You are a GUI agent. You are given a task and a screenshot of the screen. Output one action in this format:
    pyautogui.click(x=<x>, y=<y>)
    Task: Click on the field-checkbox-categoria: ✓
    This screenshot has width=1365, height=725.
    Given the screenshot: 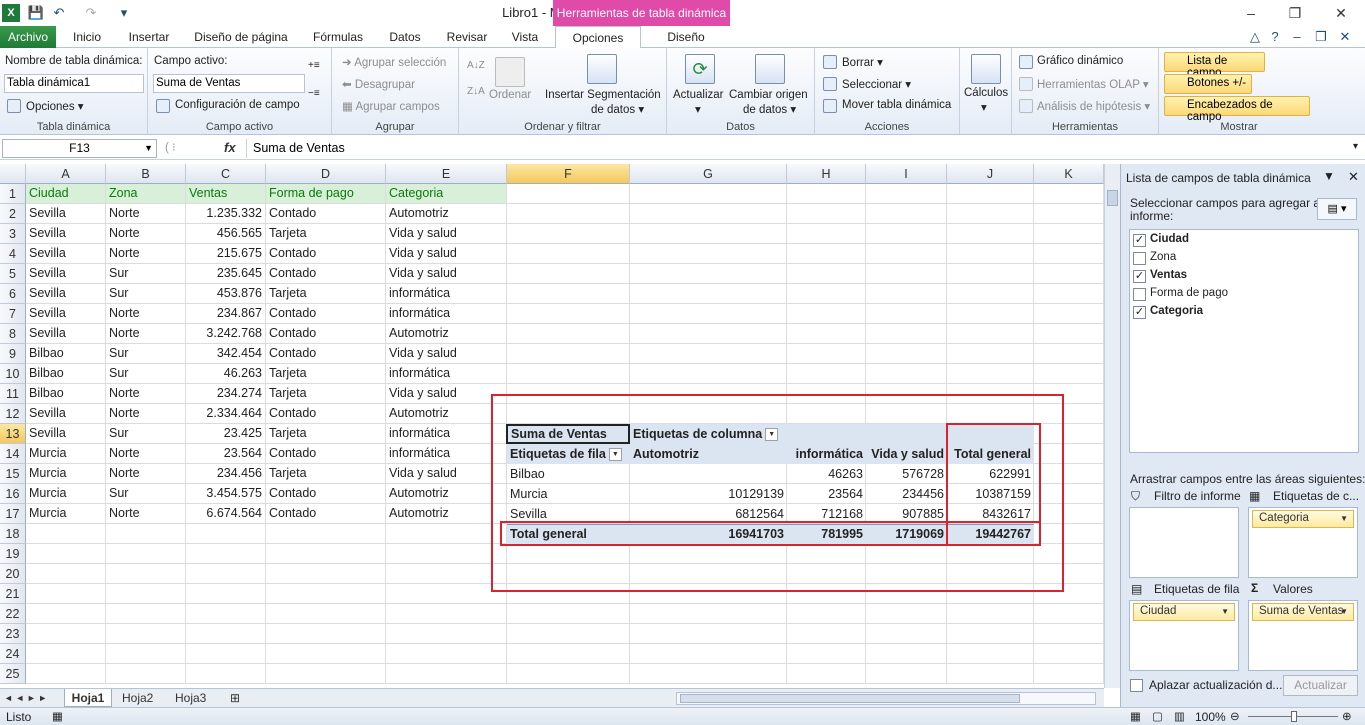 What is the action you would take?
    pyautogui.click(x=1139, y=312)
    